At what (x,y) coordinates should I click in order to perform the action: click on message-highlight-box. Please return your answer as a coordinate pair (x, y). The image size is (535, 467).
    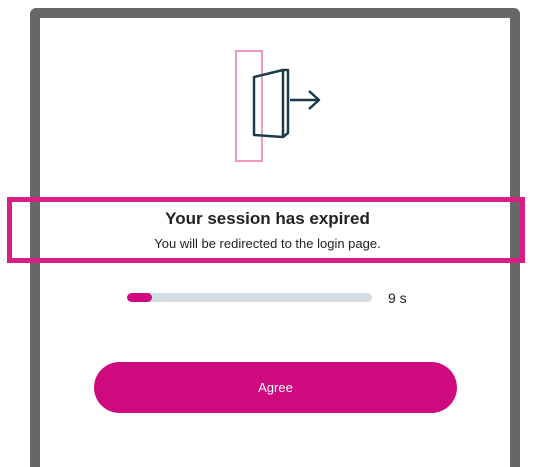
    Looking at the image, I should click on (266, 230).